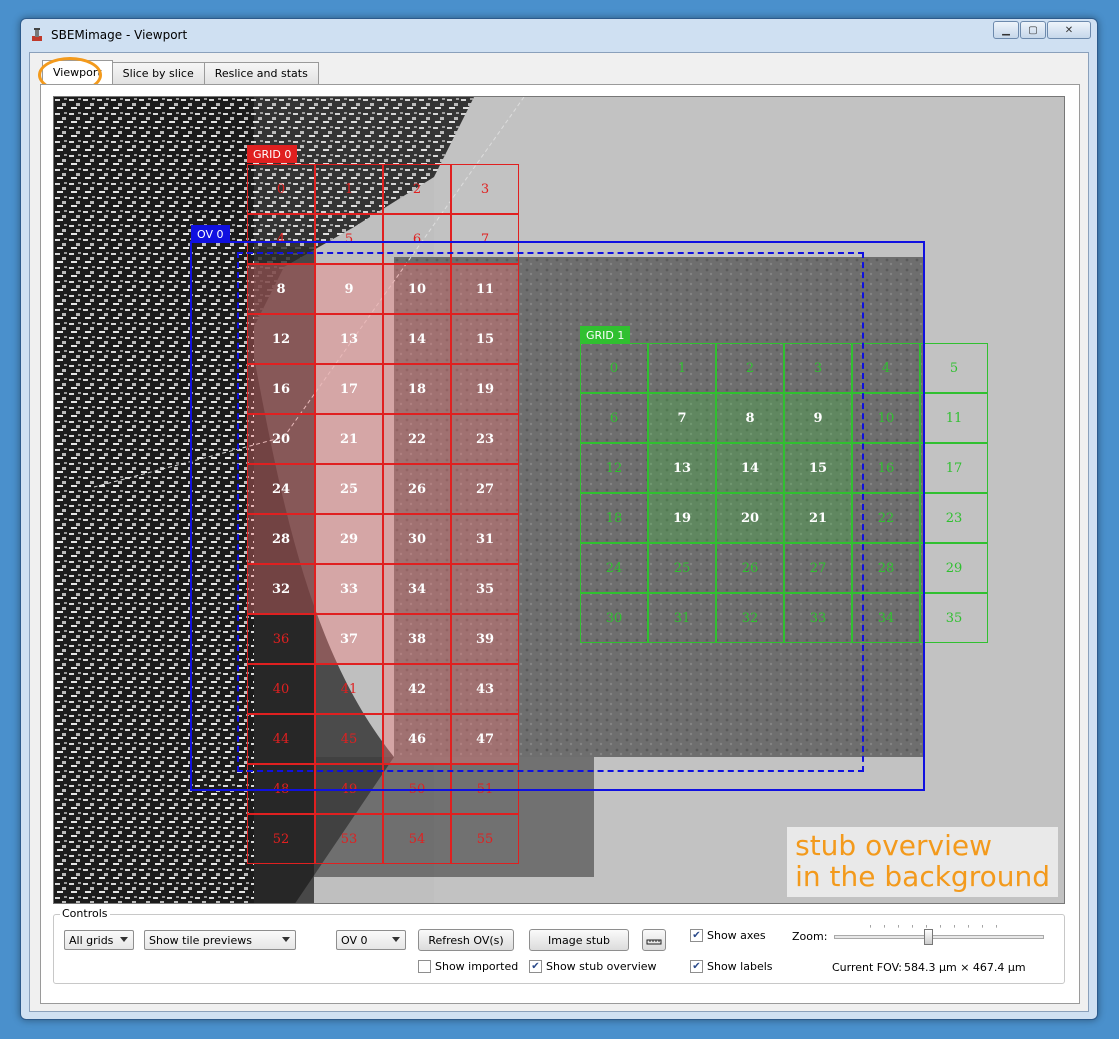 The width and height of the screenshot is (1119, 1039). I want to click on grid-tile: 3, so click(485, 189).